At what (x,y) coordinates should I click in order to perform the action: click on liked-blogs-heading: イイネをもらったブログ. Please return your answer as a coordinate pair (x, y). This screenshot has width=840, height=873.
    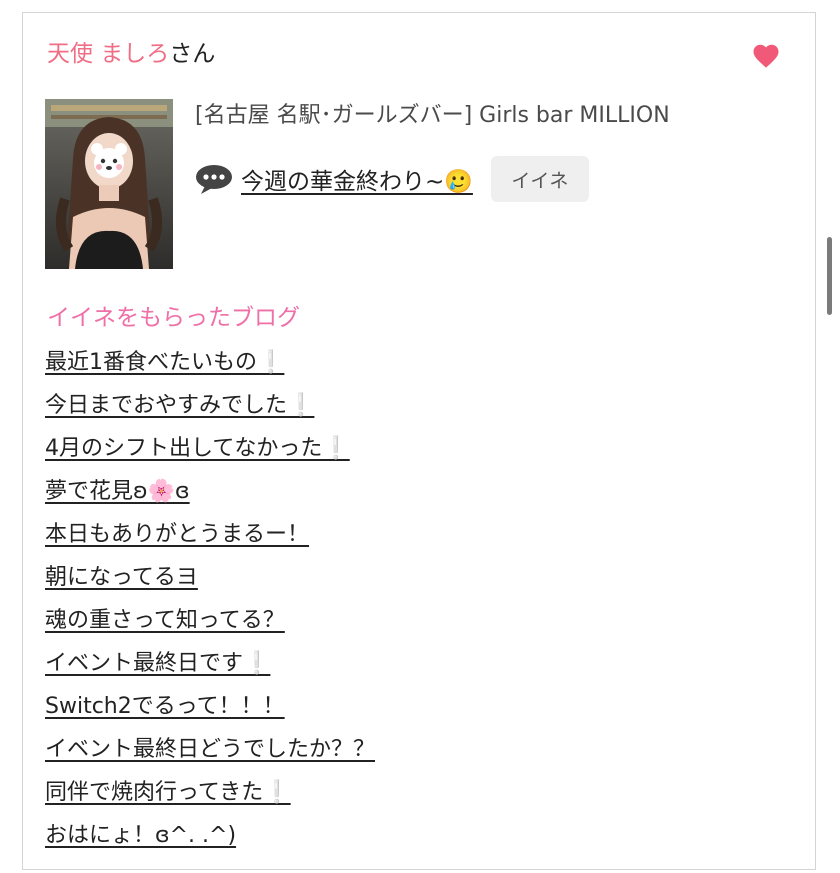
    Looking at the image, I should click on (173, 318).